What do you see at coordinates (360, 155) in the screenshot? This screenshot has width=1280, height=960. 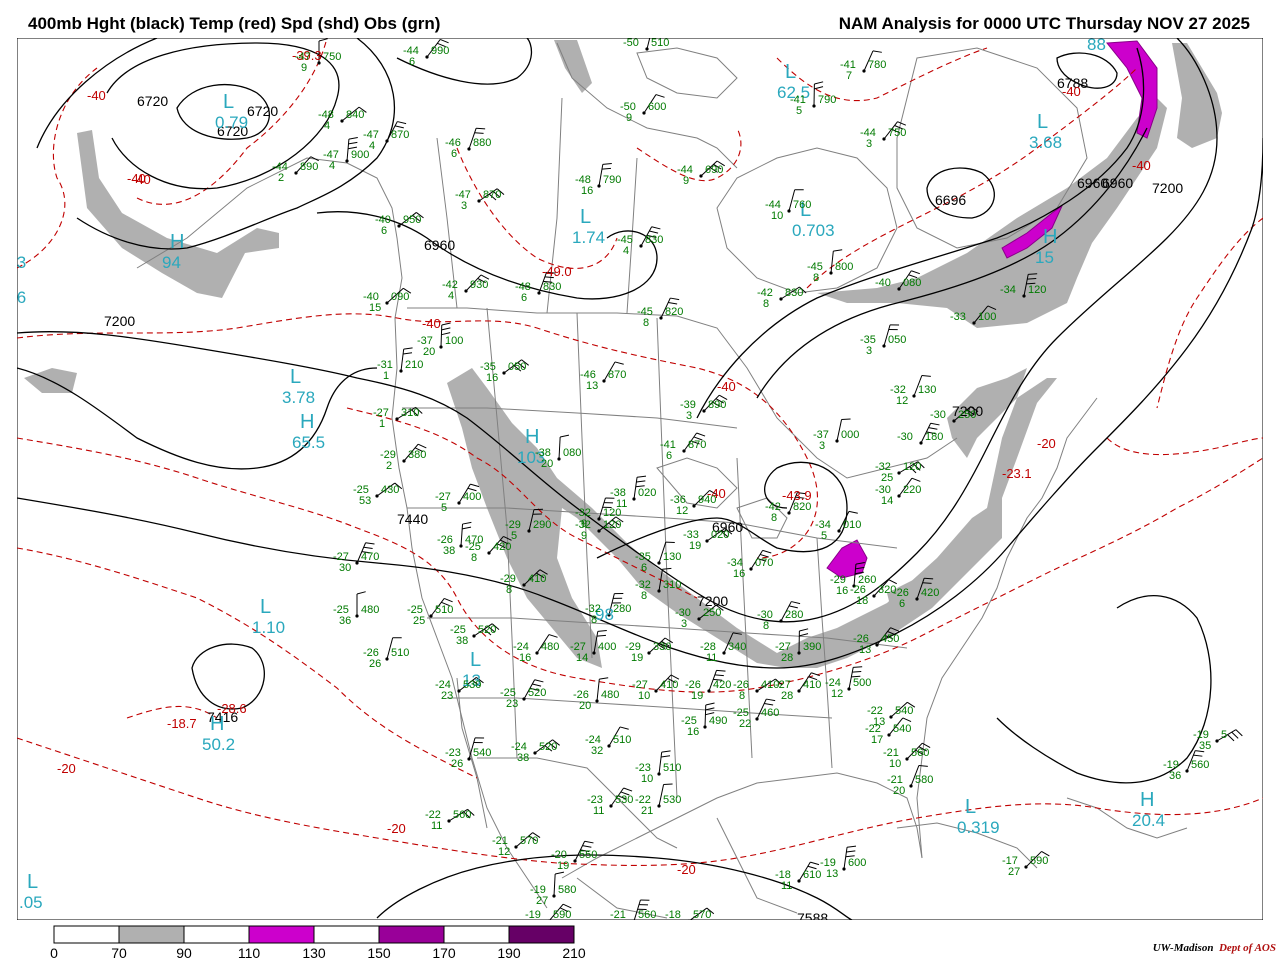 I see `obs-height: 900` at bounding box center [360, 155].